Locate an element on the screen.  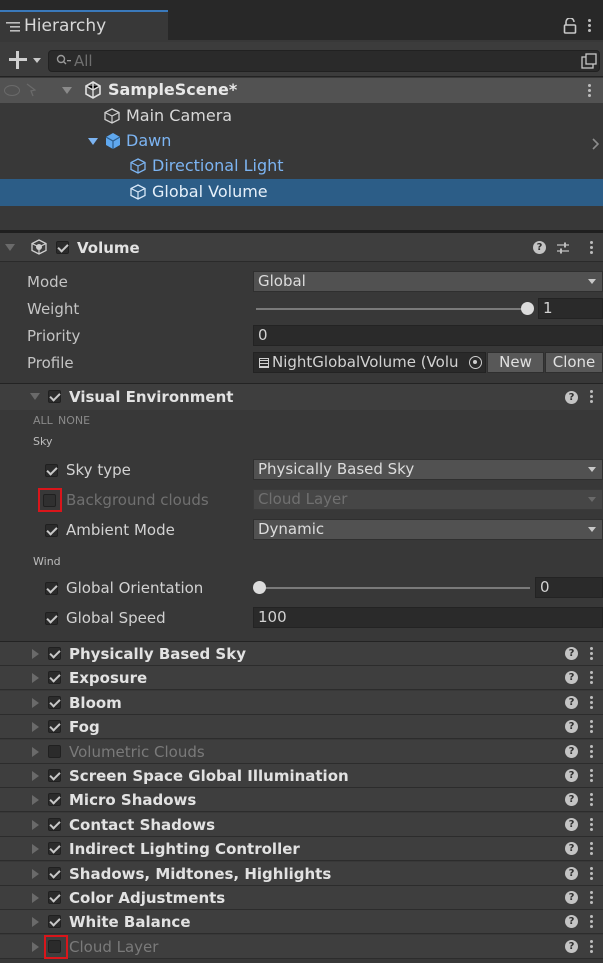
hierarchy-item-dawn: Dawn is located at coordinates (301, 141).